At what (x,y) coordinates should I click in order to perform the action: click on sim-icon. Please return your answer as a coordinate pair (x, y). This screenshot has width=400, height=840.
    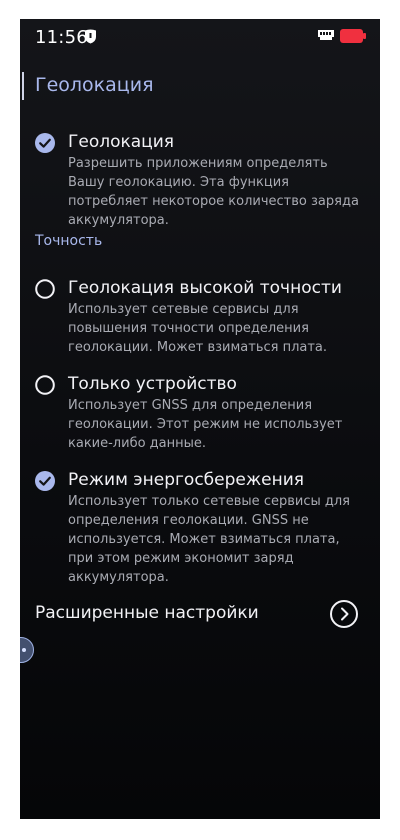
    Looking at the image, I should click on (326, 35).